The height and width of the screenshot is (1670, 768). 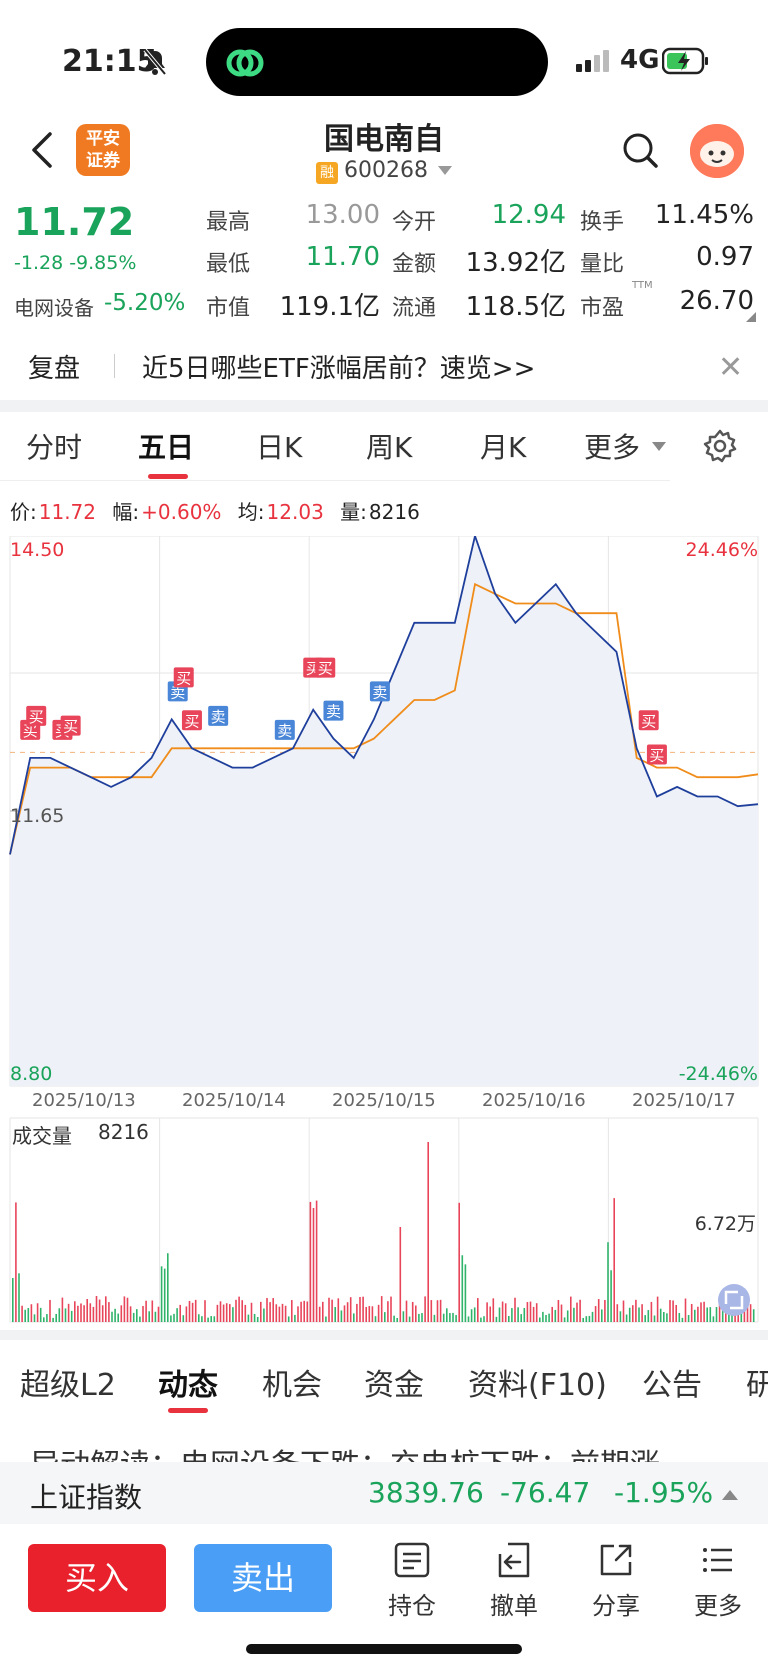 What do you see at coordinates (725, 1224) in the screenshot?
I see `volume-max-label: 6.72万` at bounding box center [725, 1224].